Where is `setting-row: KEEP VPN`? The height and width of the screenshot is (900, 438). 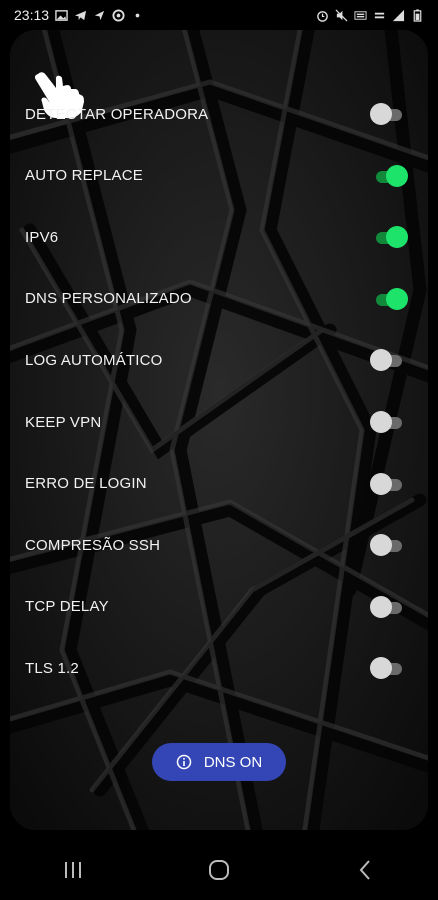 setting-row: KEEP VPN is located at coordinates (219, 422).